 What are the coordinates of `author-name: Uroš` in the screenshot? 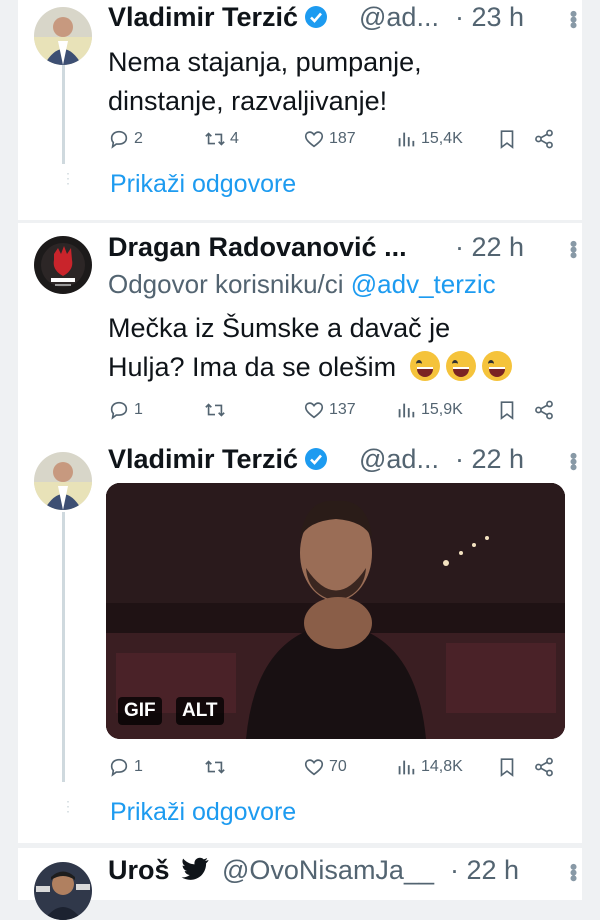 It's located at (158, 870).